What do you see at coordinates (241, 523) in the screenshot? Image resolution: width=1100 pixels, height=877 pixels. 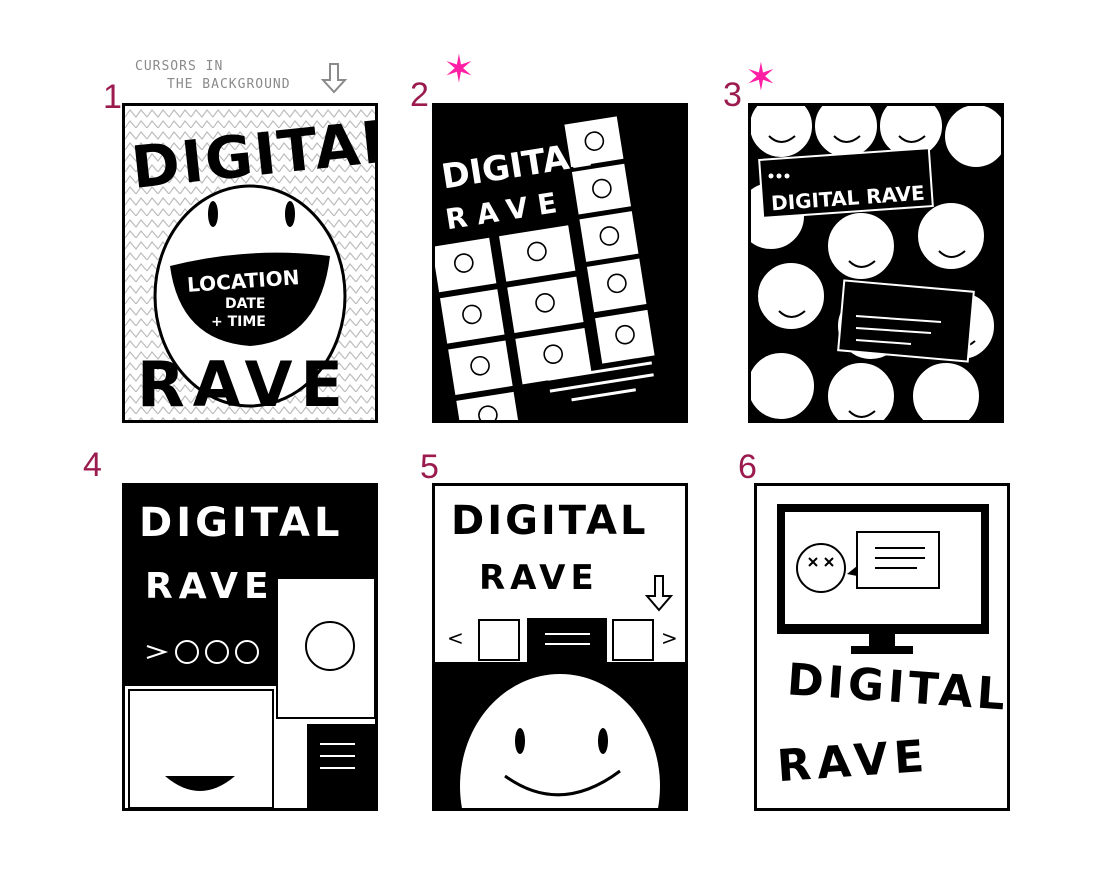 I see `panel-4-title: DIGITAL` at bounding box center [241, 523].